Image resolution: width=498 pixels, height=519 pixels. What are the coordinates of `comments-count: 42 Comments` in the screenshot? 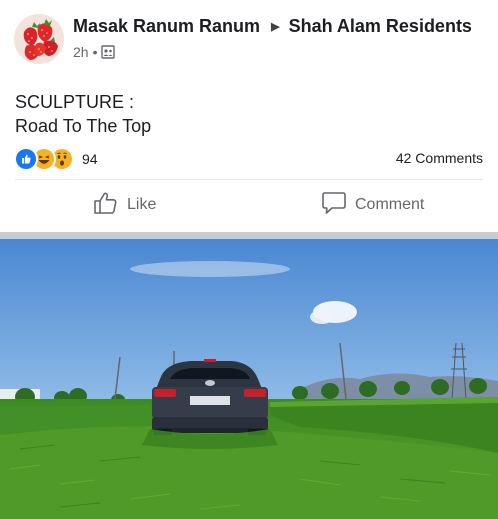 It's located at (439, 158).